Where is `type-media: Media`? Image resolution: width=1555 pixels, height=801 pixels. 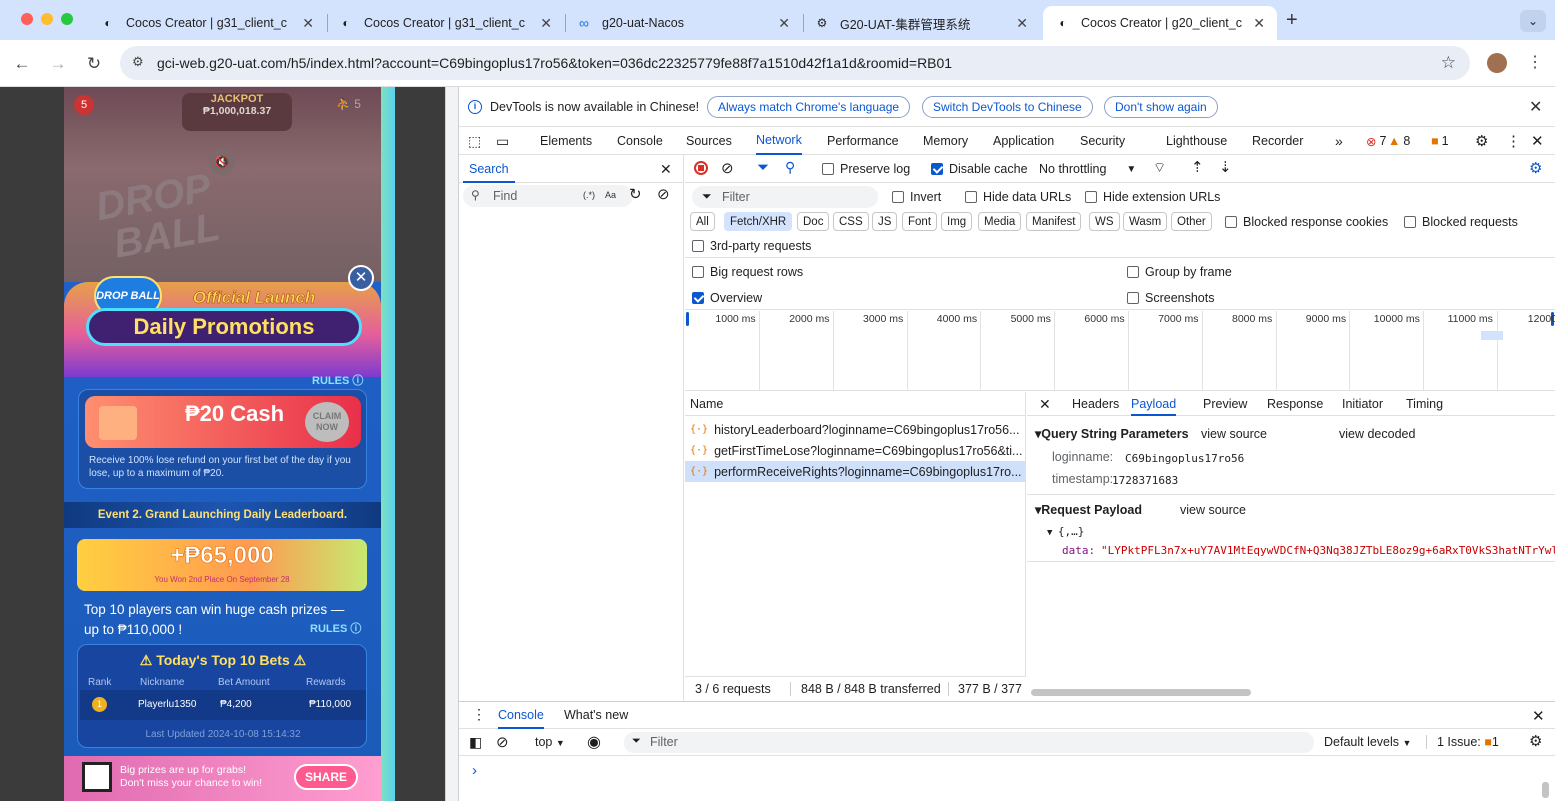
type-media: Media is located at coordinates (1000, 221).